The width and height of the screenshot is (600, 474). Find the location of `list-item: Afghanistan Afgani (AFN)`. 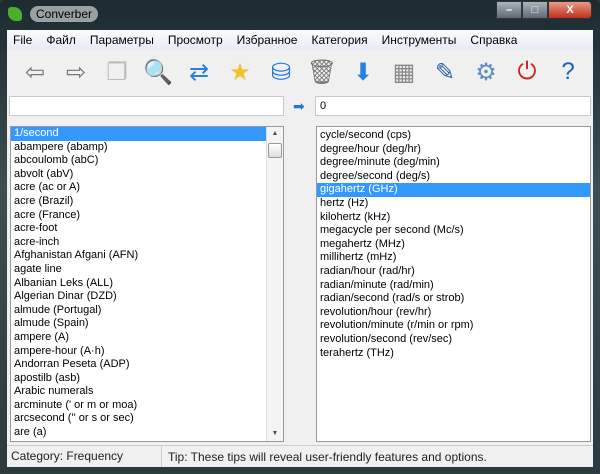

list-item: Afghanistan Afgani (AFN) is located at coordinates (147, 256).